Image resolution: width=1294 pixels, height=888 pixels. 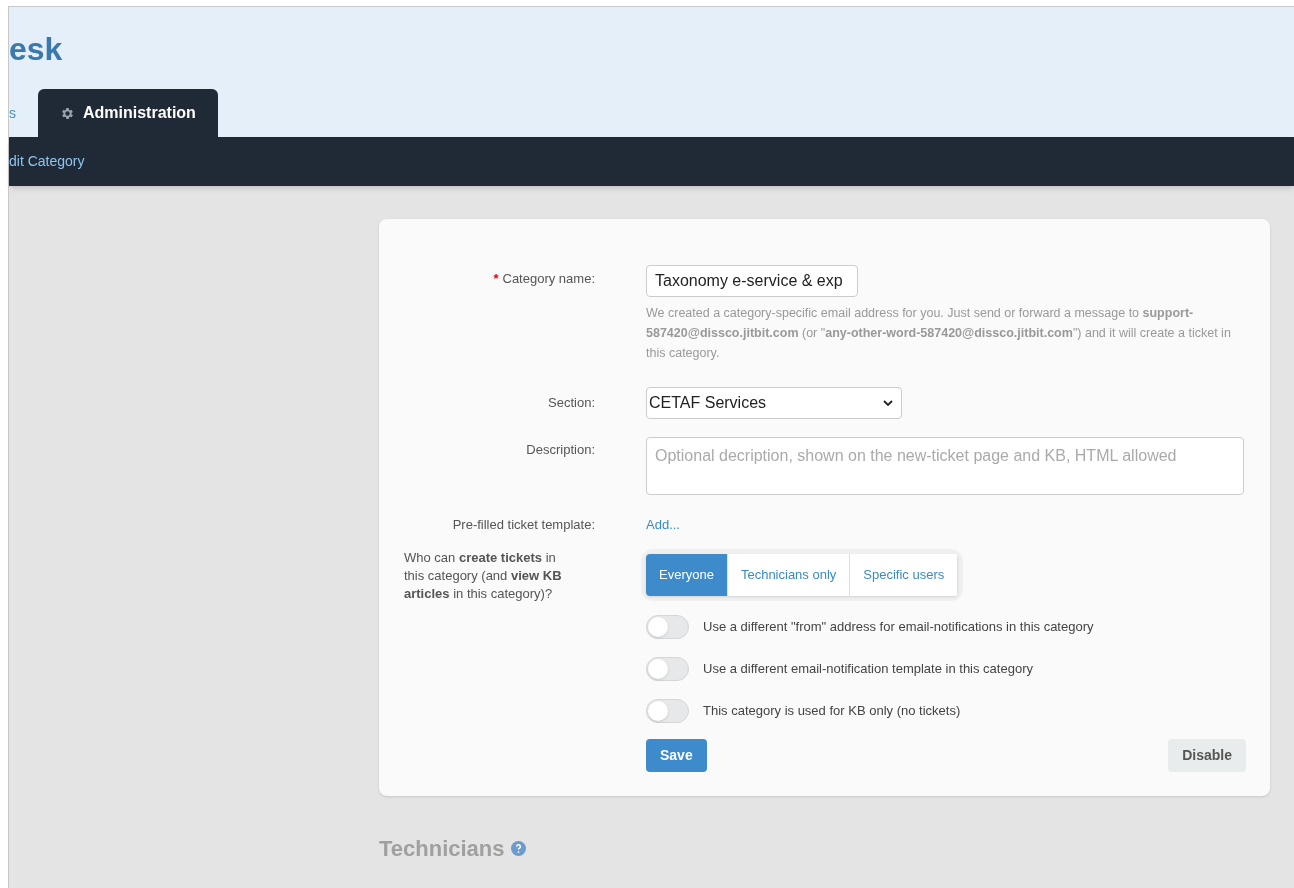 What do you see at coordinates (888, 403) in the screenshot?
I see `chevron-down-icon` at bounding box center [888, 403].